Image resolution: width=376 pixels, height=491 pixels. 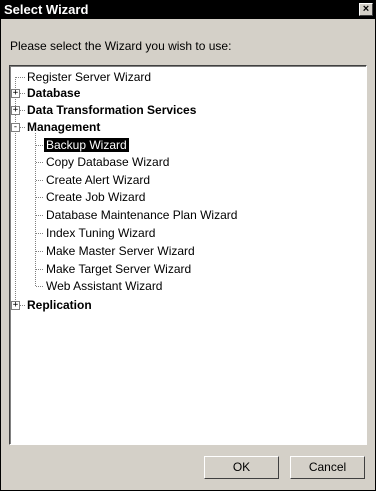 What do you see at coordinates (188, 10) in the screenshot?
I see `title-bar: Select Wizard ×` at bounding box center [188, 10].